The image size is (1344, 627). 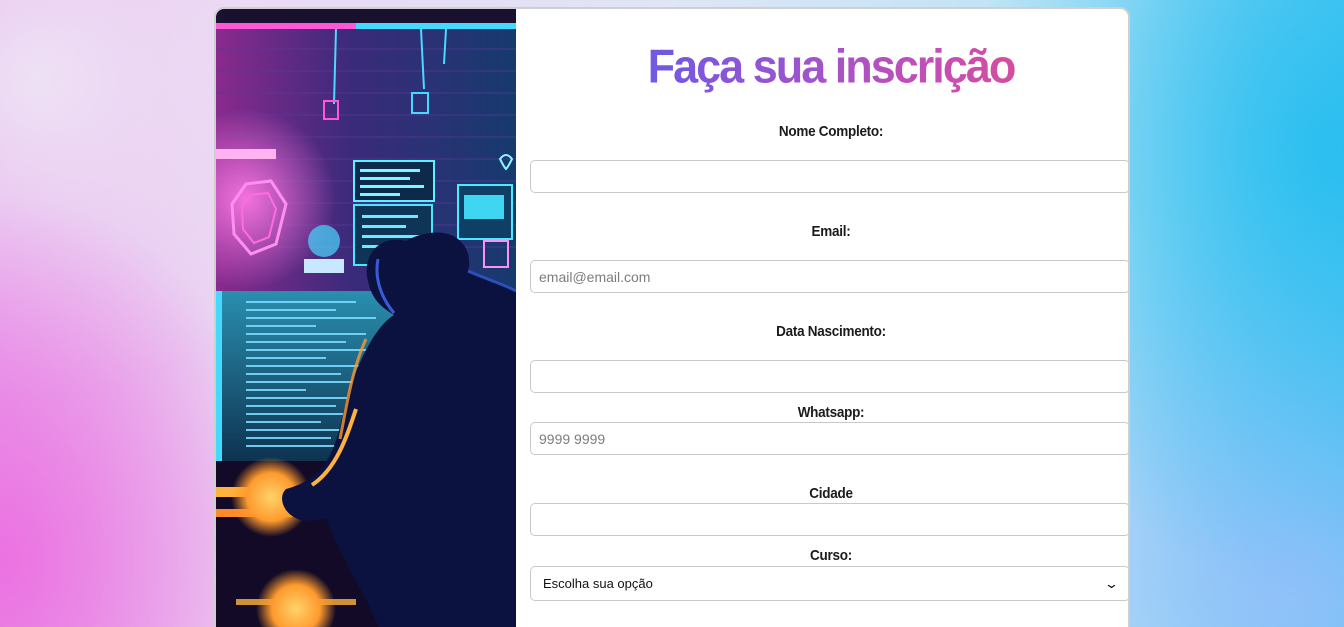 I want to click on label-curso: Curso:, so click(x=831, y=555).